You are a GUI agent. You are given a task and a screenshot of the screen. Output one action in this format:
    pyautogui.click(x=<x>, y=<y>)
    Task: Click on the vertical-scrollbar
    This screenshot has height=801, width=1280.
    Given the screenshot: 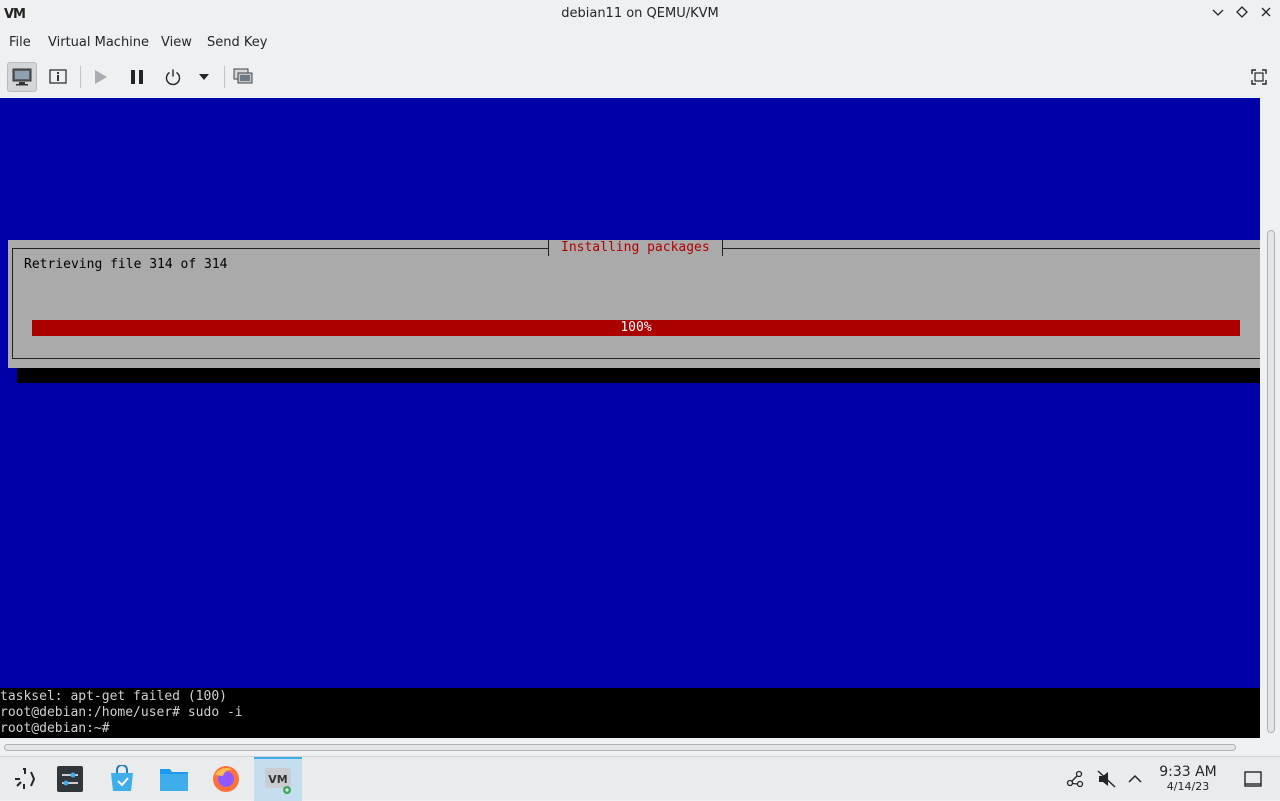 What is the action you would take?
    pyautogui.click(x=1270, y=418)
    